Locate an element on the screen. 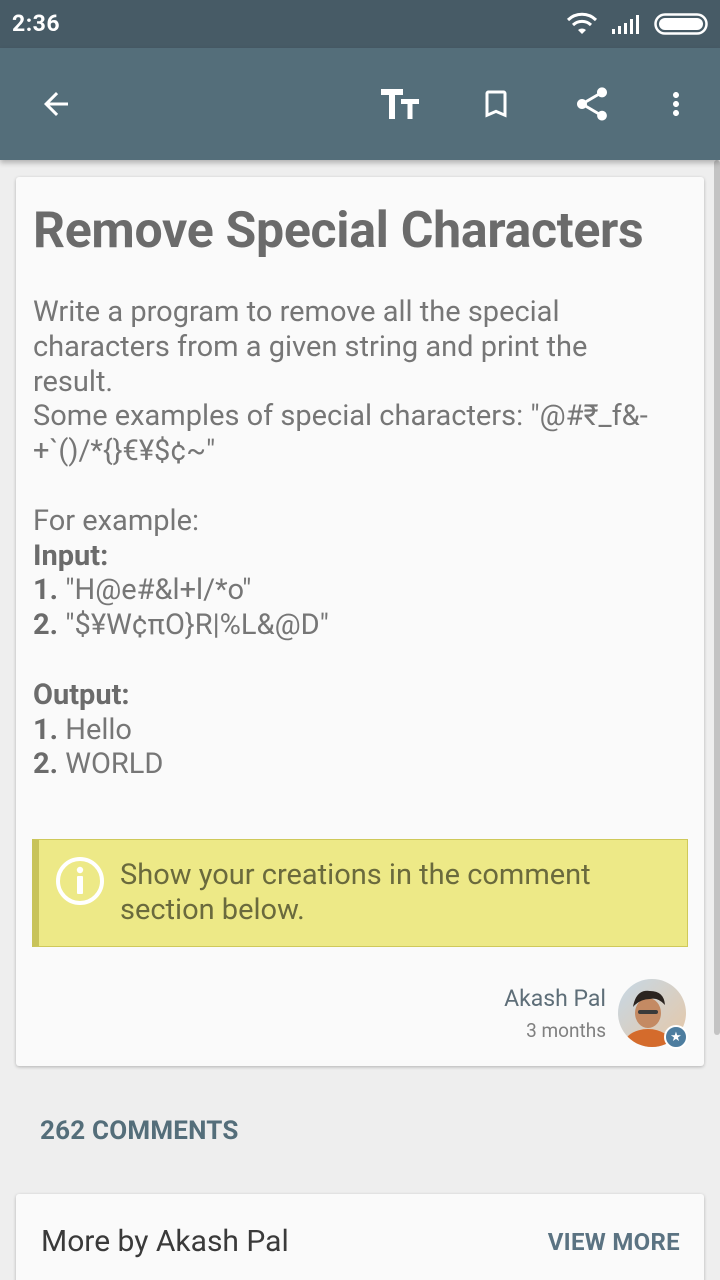 The image size is (720, 1280). more-options-button is located at coordinates (676, 104).